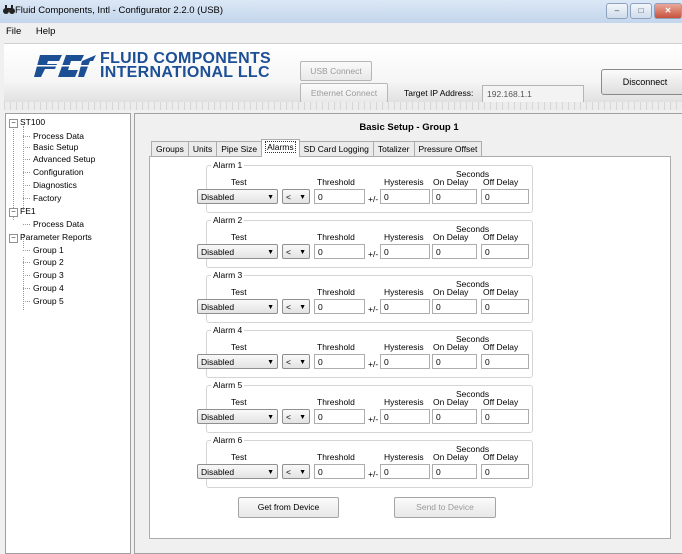 This screenshot has width=682, height=554. I want to click on tab-totalizer: Totalizer, so click(393, 149).